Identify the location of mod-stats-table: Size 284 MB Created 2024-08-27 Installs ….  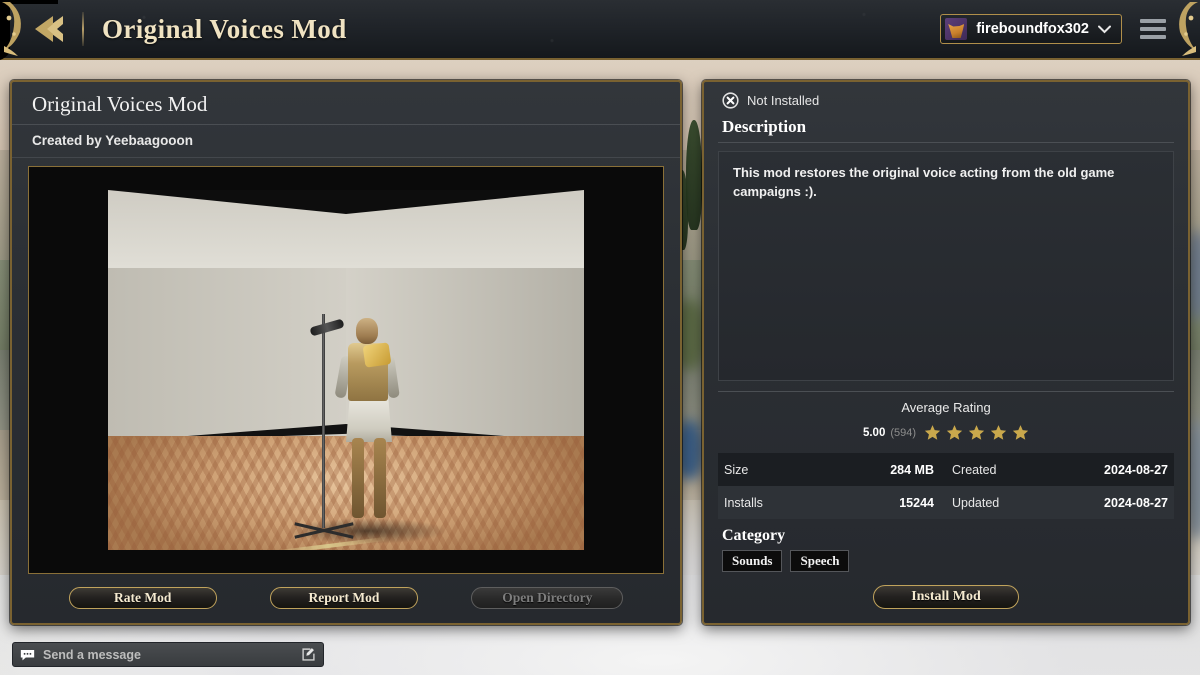
(946, 486).